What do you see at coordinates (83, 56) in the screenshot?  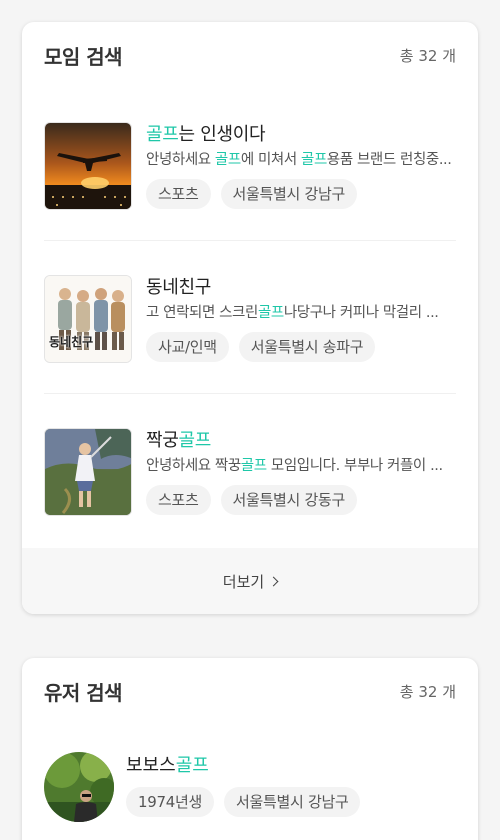 I see `moim-search-title: 모임 검색` at bounding box center [83, 56].